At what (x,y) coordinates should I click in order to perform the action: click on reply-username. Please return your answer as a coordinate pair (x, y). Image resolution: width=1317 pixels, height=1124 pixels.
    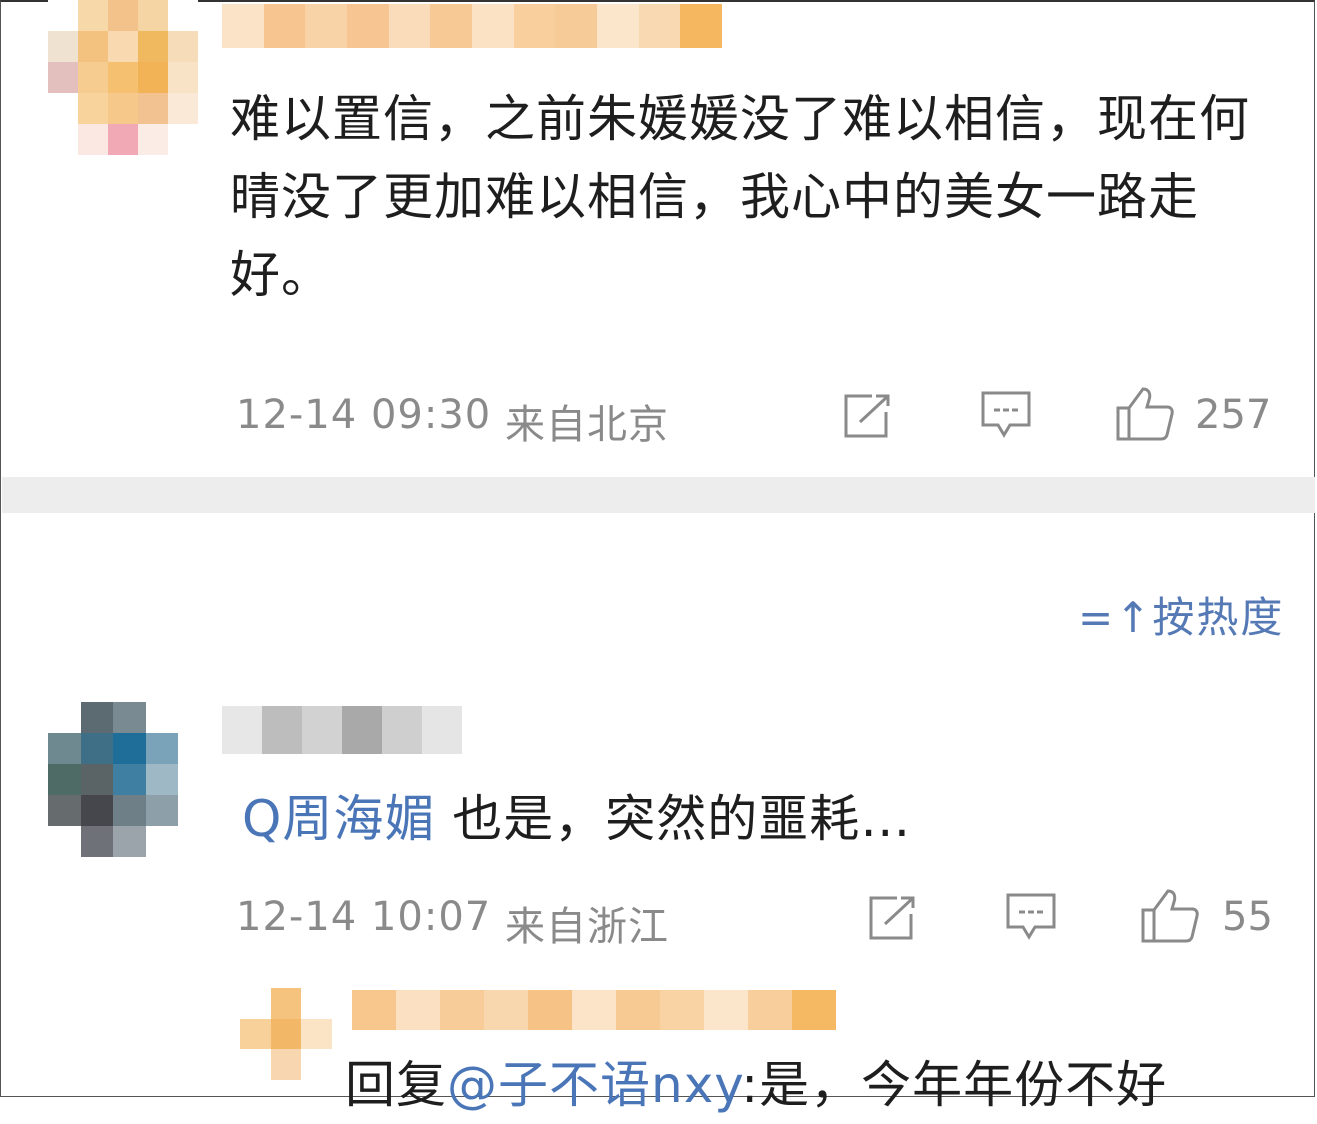
    Looking at the image, I should click on (594, 1010).